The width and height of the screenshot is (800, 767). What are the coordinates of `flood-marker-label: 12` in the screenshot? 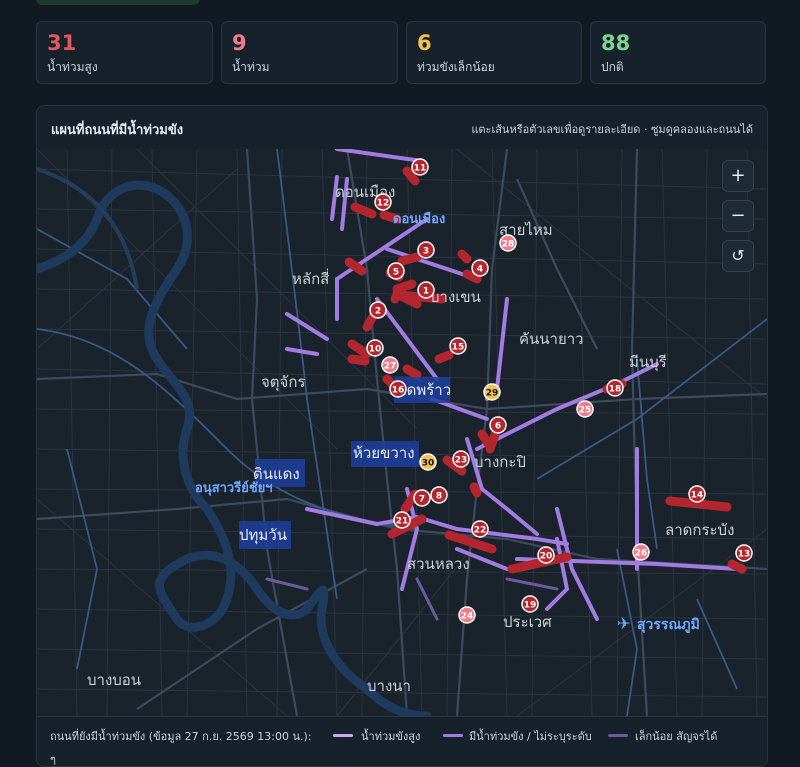 It's located at (383, 204).